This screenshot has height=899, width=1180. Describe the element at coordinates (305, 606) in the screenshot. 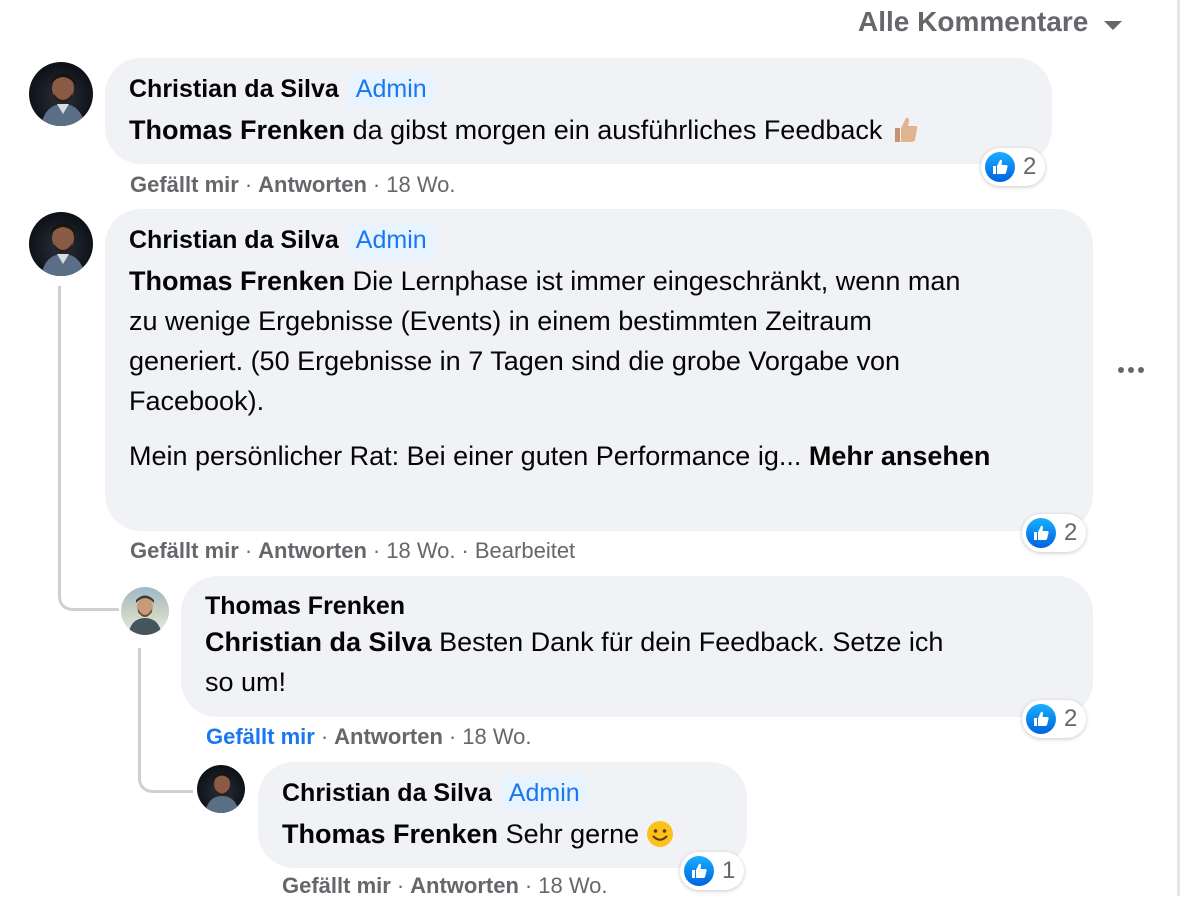

I see `comment-author: Thomas Frenken` at that location.